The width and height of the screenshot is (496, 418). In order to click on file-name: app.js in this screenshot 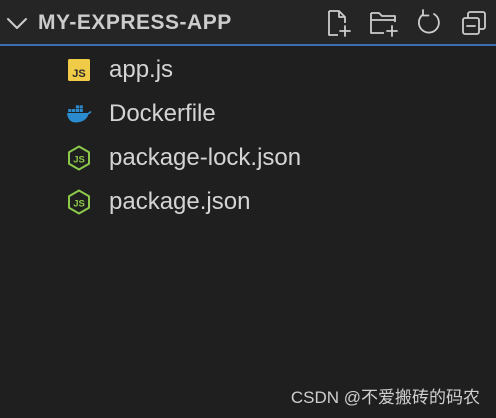, I will do `click(141, 69)`.